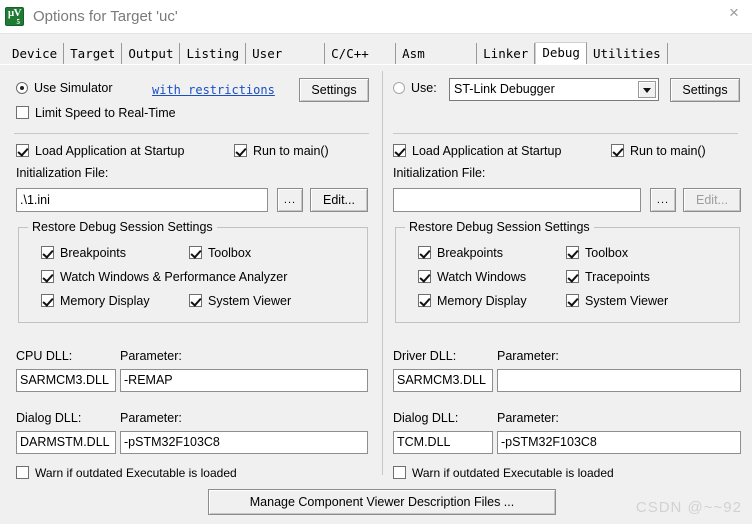 This screenshot has width=752, height=524. I want to click on warn-outdated-checkbox-left, so click(22, 472).